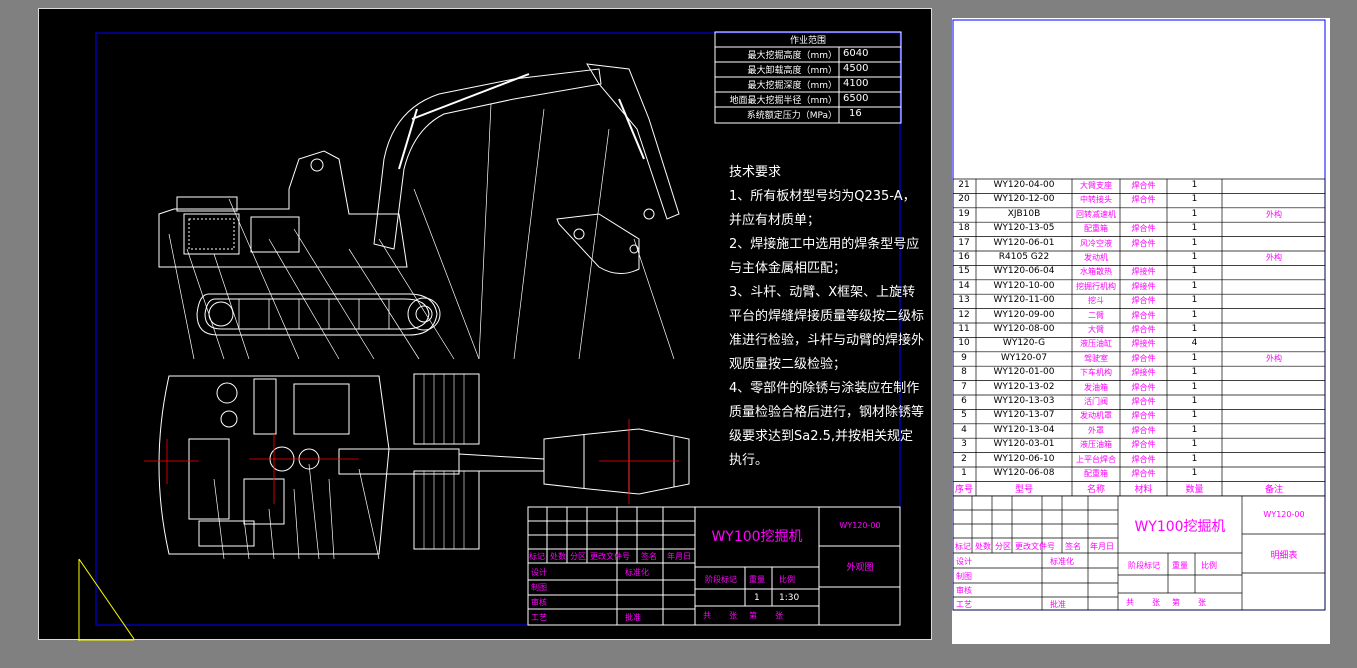 The image size is (1357, 668). What do you see at coordinates (791, 116) in the screenshot?
I see `spec-row-label: 系统额定压力（MPa）` at bounding box center [791, 116].